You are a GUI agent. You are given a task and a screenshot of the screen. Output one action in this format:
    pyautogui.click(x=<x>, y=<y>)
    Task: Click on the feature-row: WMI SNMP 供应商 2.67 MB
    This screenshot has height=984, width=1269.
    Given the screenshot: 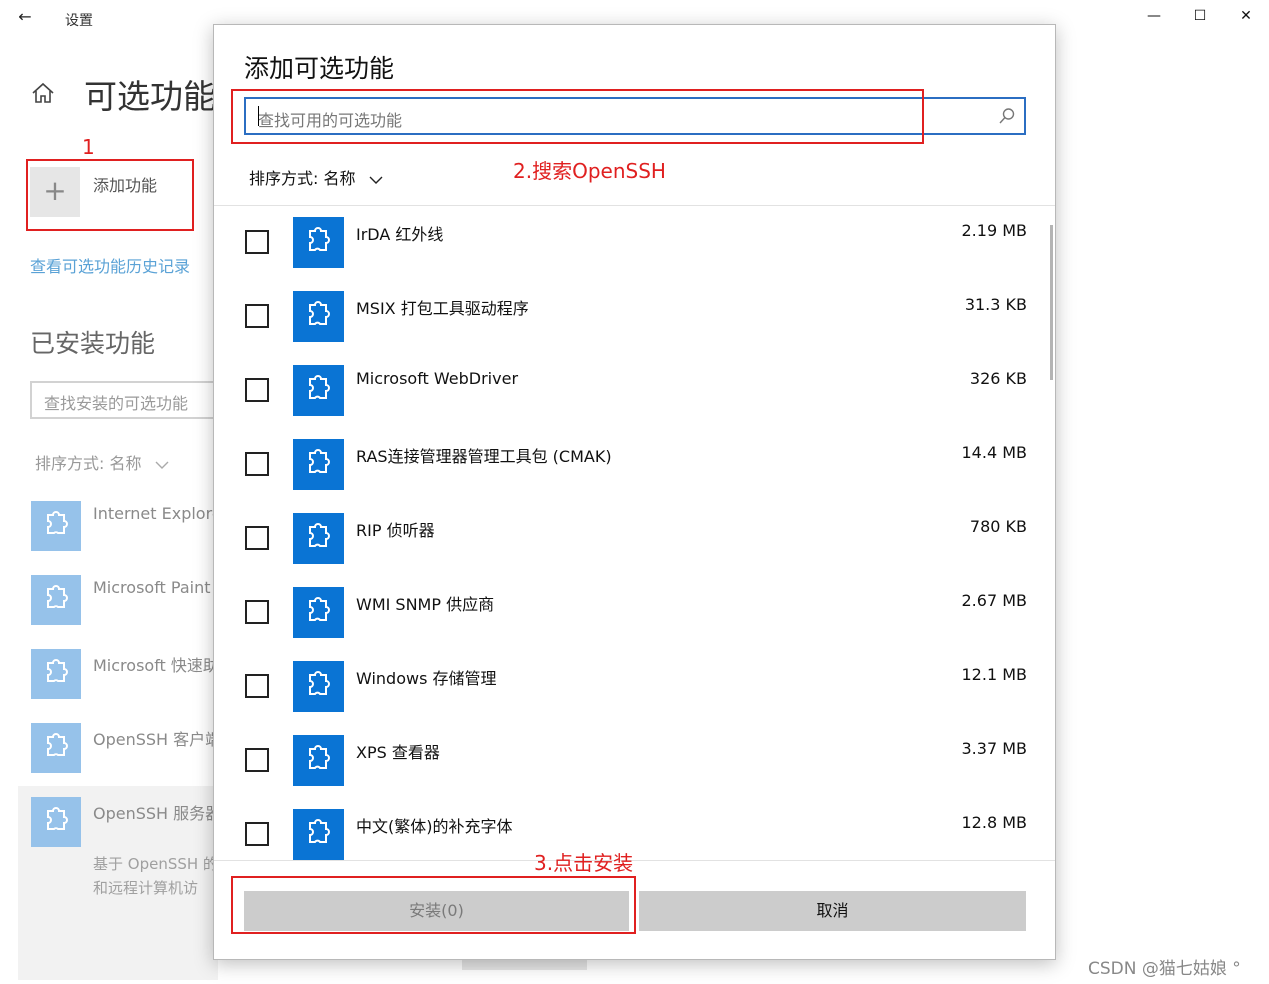 What is the action you would take?
    pyautogui.click(x=634, y=613)
    